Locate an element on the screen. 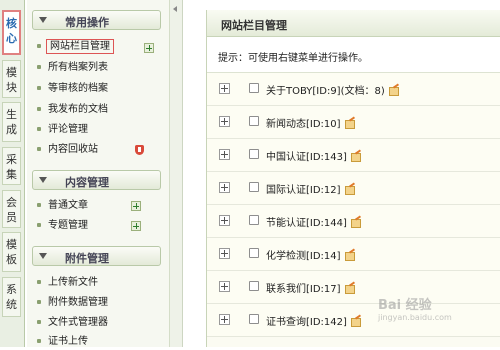  vtab-system: 系统 is located at coordinates (11, 297).